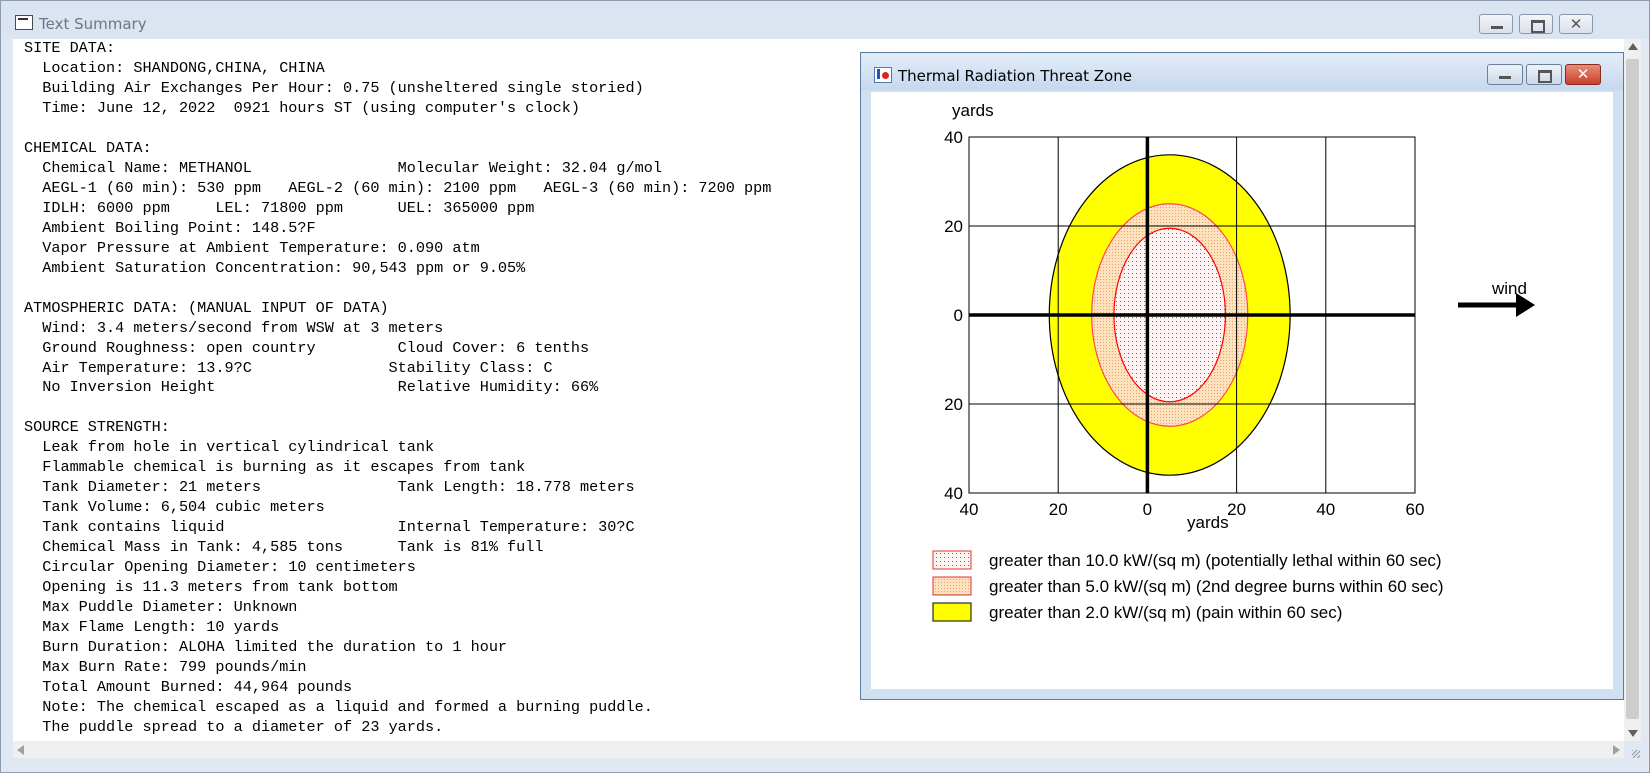 This screenshot has height=773, width=1650. What do you see at coordinates (1325, 509) in the screenshot?
I see `x-tick-label: 40` at bounding box center [1325, 509].